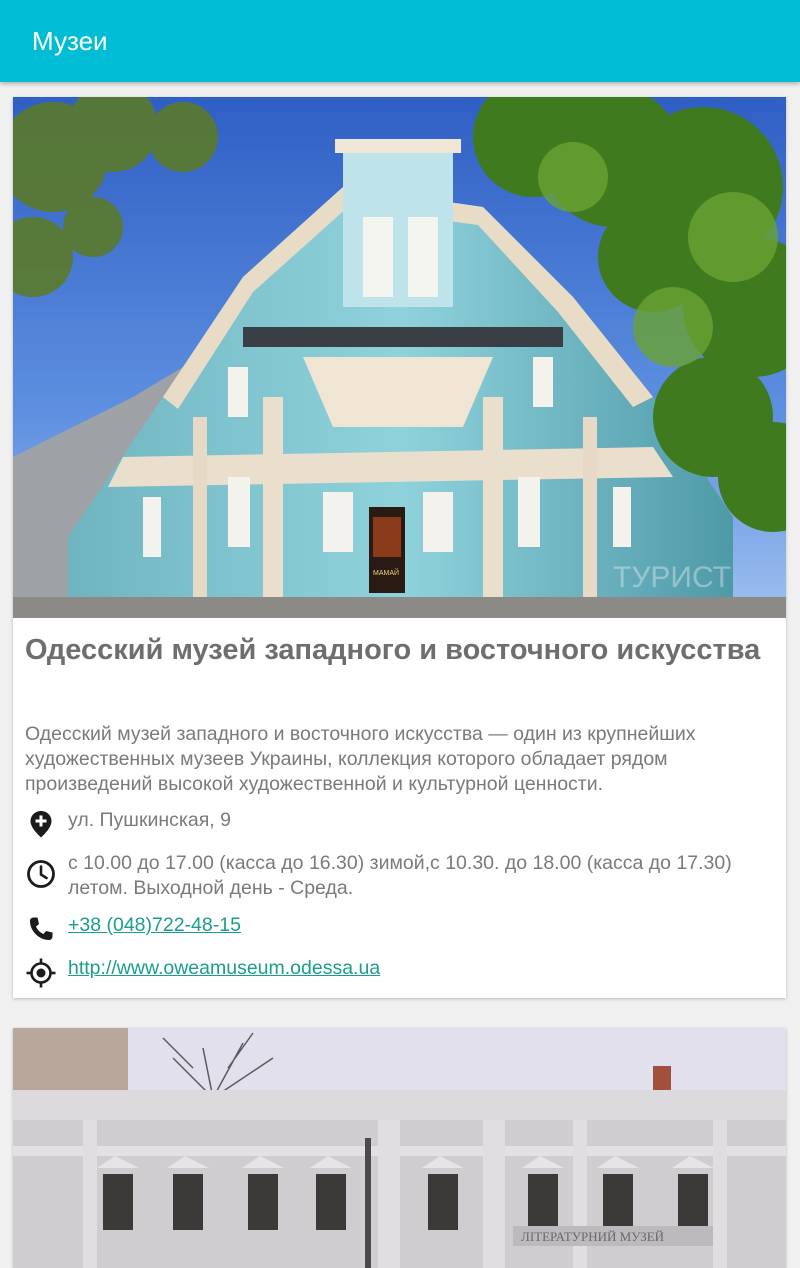  What do you see at coordinates (423, 968) in the screenshot?
I see `website-link: http://www.oweamuseum.odessa.ua` at bounding box center [423, 968].